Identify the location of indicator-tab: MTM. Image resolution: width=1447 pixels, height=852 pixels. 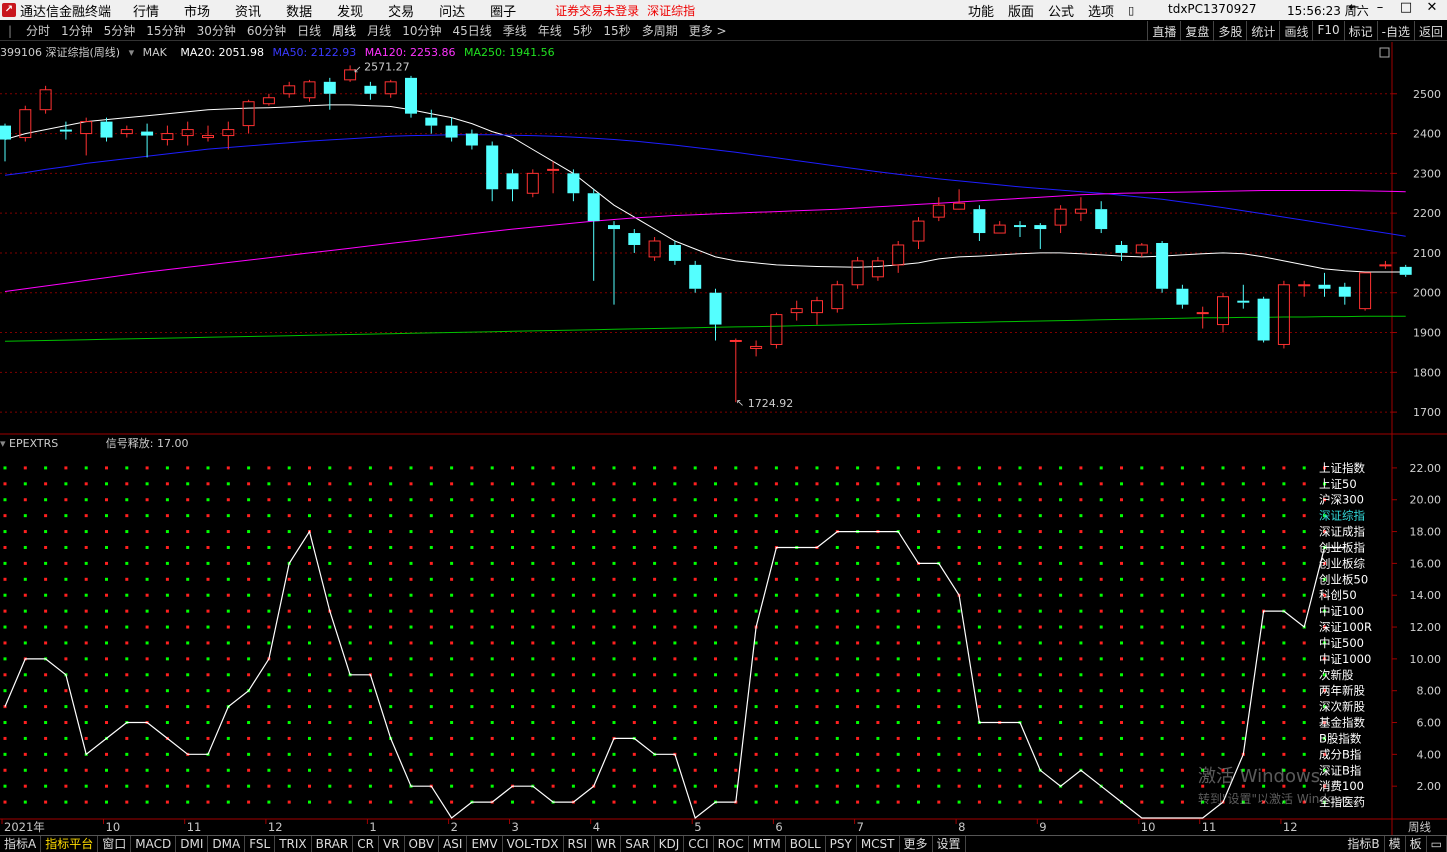
(767, 844).